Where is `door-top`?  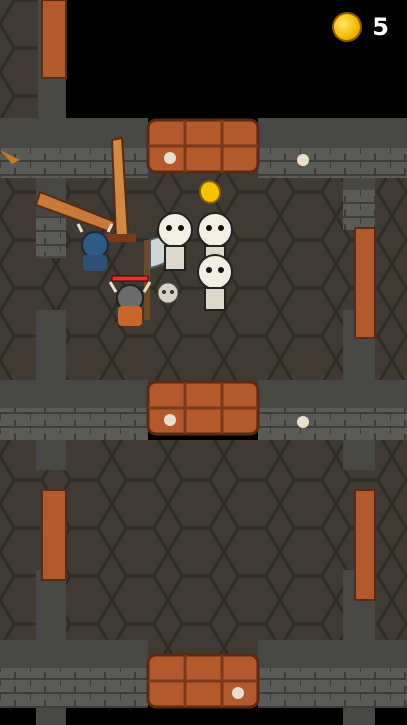 door-top is located at coordinates (203, 146).